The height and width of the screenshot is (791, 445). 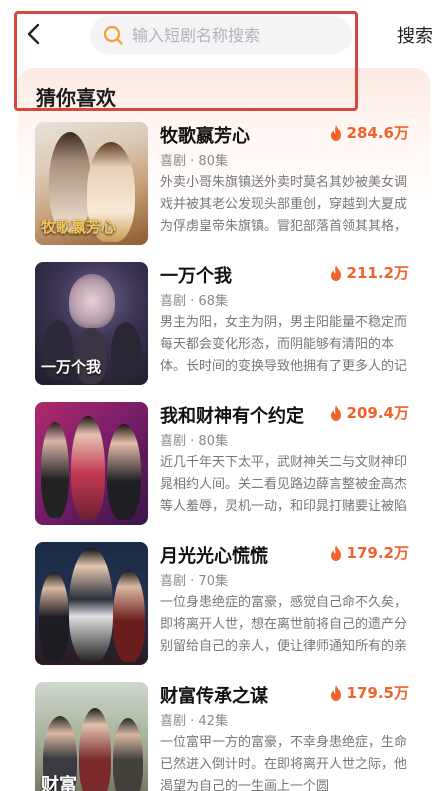 I want to click on episode-count: 68集, so click(x=213, y=301).